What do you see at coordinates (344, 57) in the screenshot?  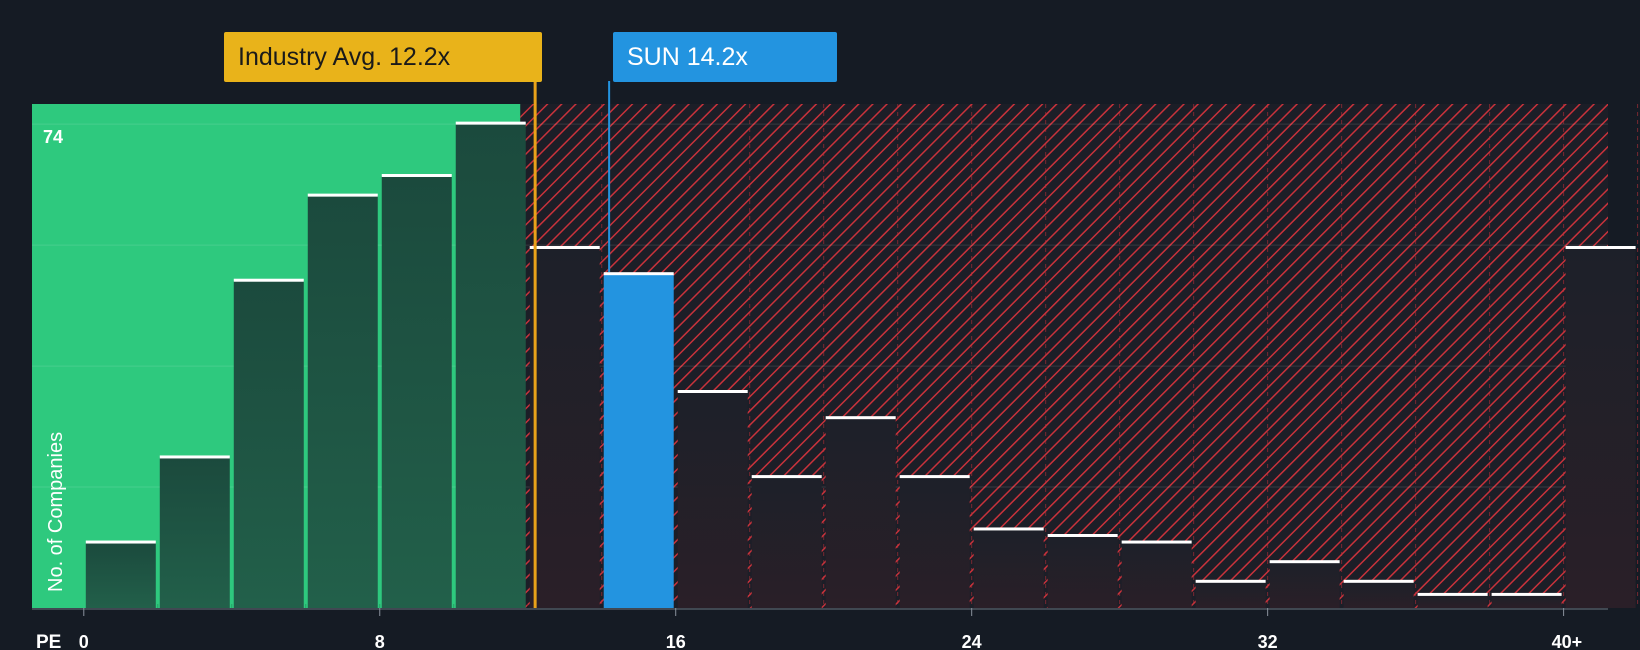 I see `industry-average-label: Industry Avg. 12.2x` at bounding box center [344, 57].